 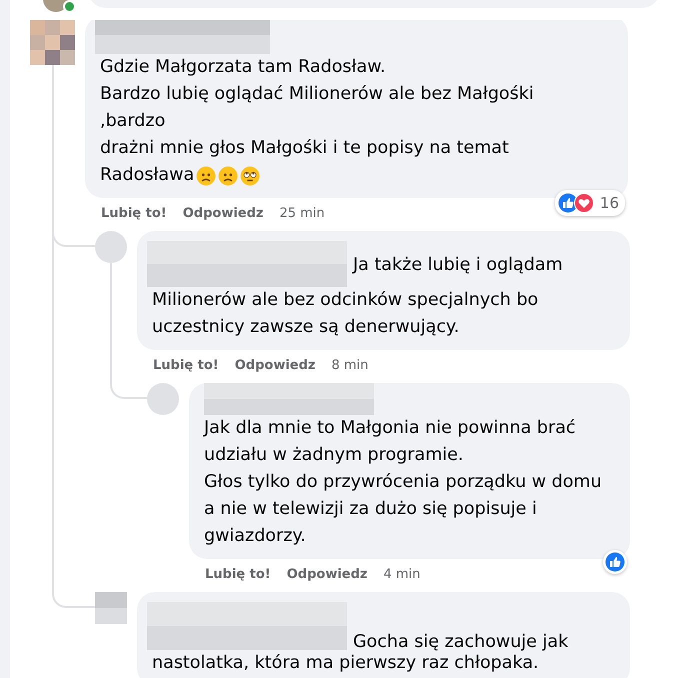 I want to click on like-reaction-icon, so click(x=615, y=562).